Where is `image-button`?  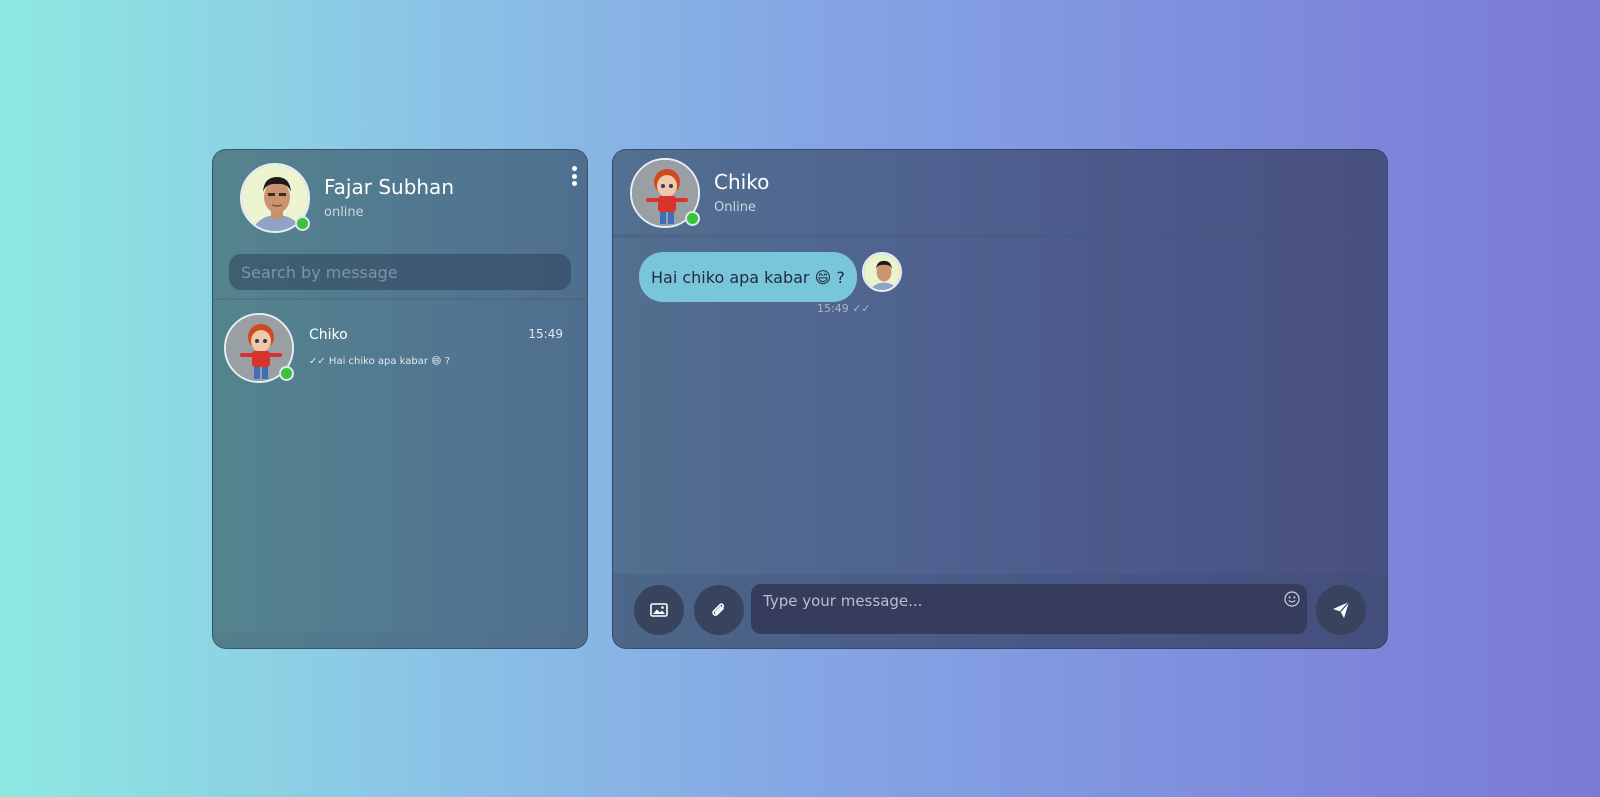 image-button is located at coordinates (659, 610).